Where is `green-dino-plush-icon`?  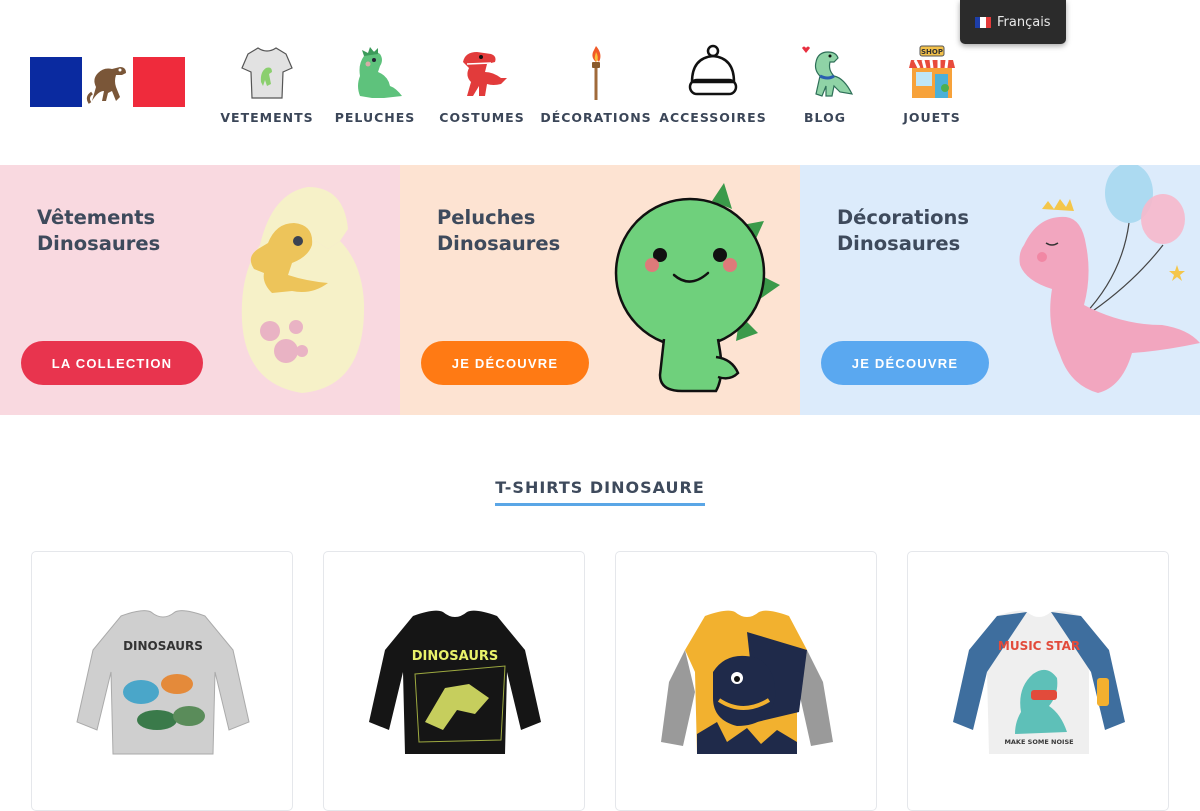
green-dino-plush-icon is located at coordinates (697, 288).